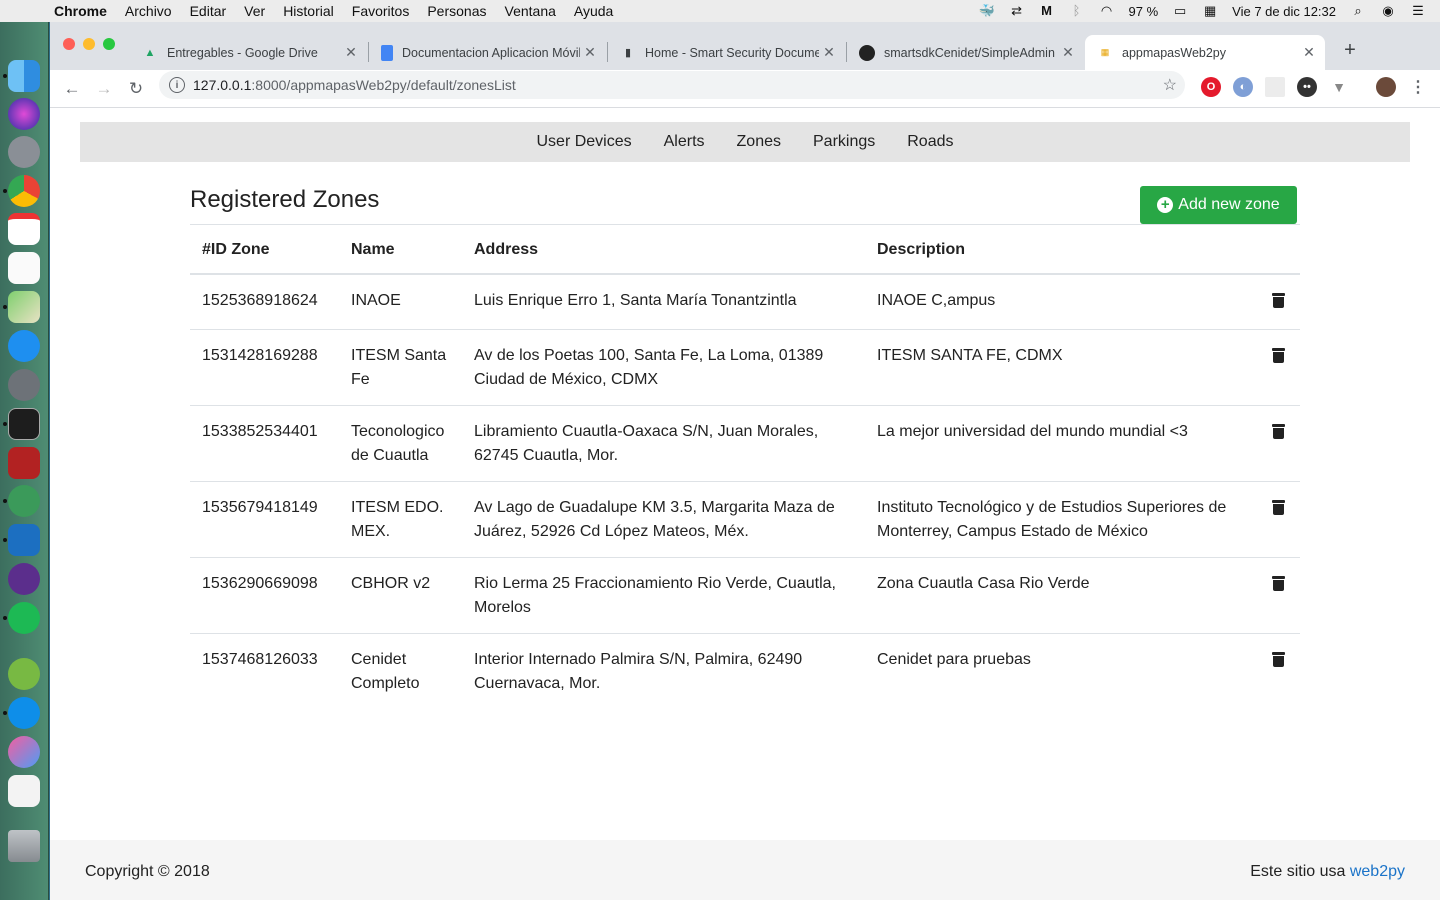 The height and width of the screenshot is (900, 1440). Describe the element at coordinates (264, 443) in the screenshot. I see `zone-id: 1533852534401` at that location.